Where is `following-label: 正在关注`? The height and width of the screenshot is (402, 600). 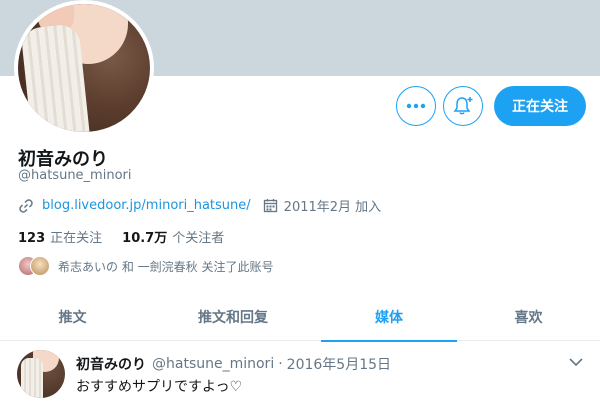
following-label: 正在关注 is located at coordinates (76, 238).